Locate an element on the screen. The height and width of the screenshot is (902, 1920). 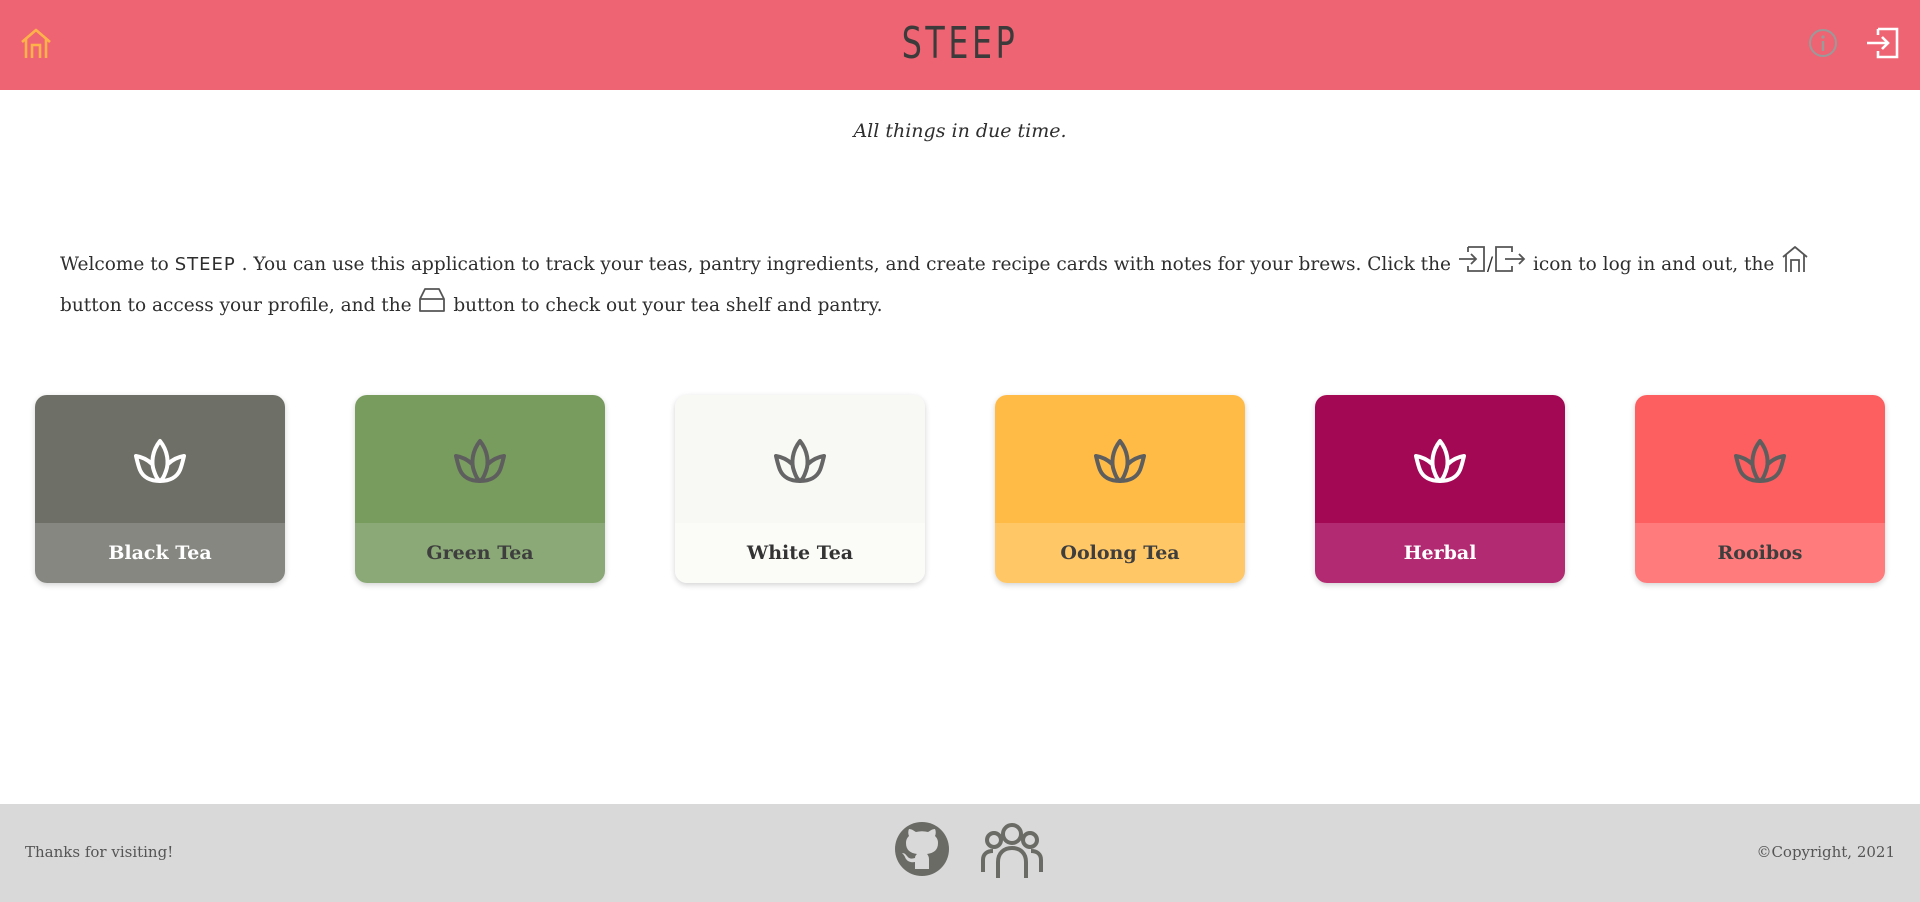
info-button is located at coordinates (1823, 43).